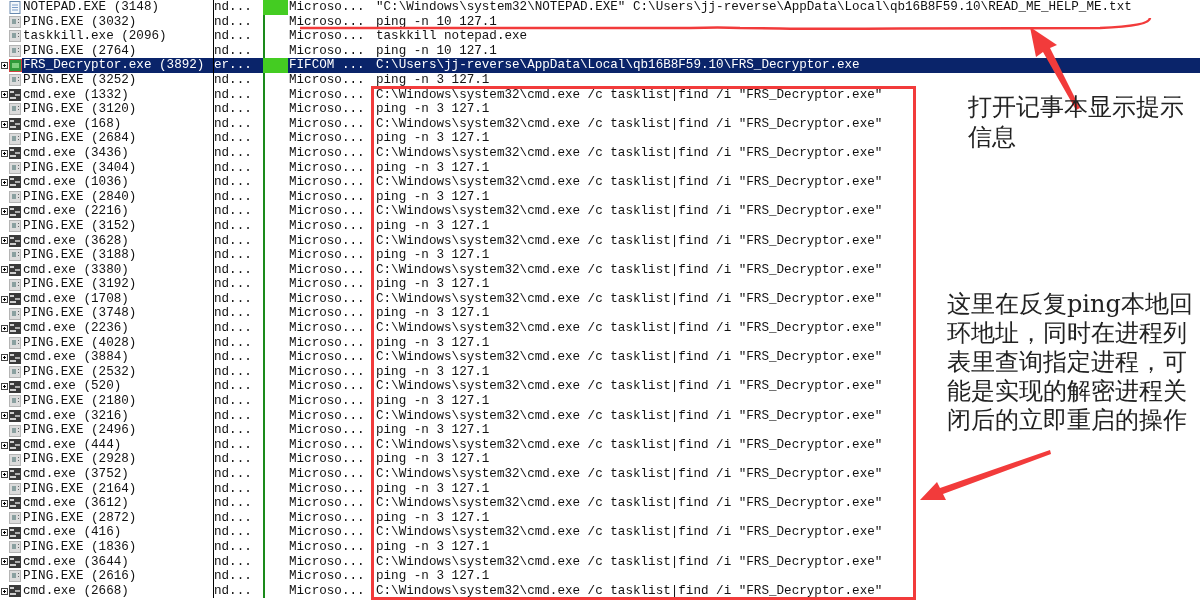 Image resolution: width=1200 pixels, height=600 pixels. Describe the element at coordinates (452, 562) in the screenshot. I see `table-row: cmd.exe (3644) nd... Microso... C:\Windows\system32\cmd.exe /c tasklist|find /i "FRS_Decryptor.exe"` at that location.